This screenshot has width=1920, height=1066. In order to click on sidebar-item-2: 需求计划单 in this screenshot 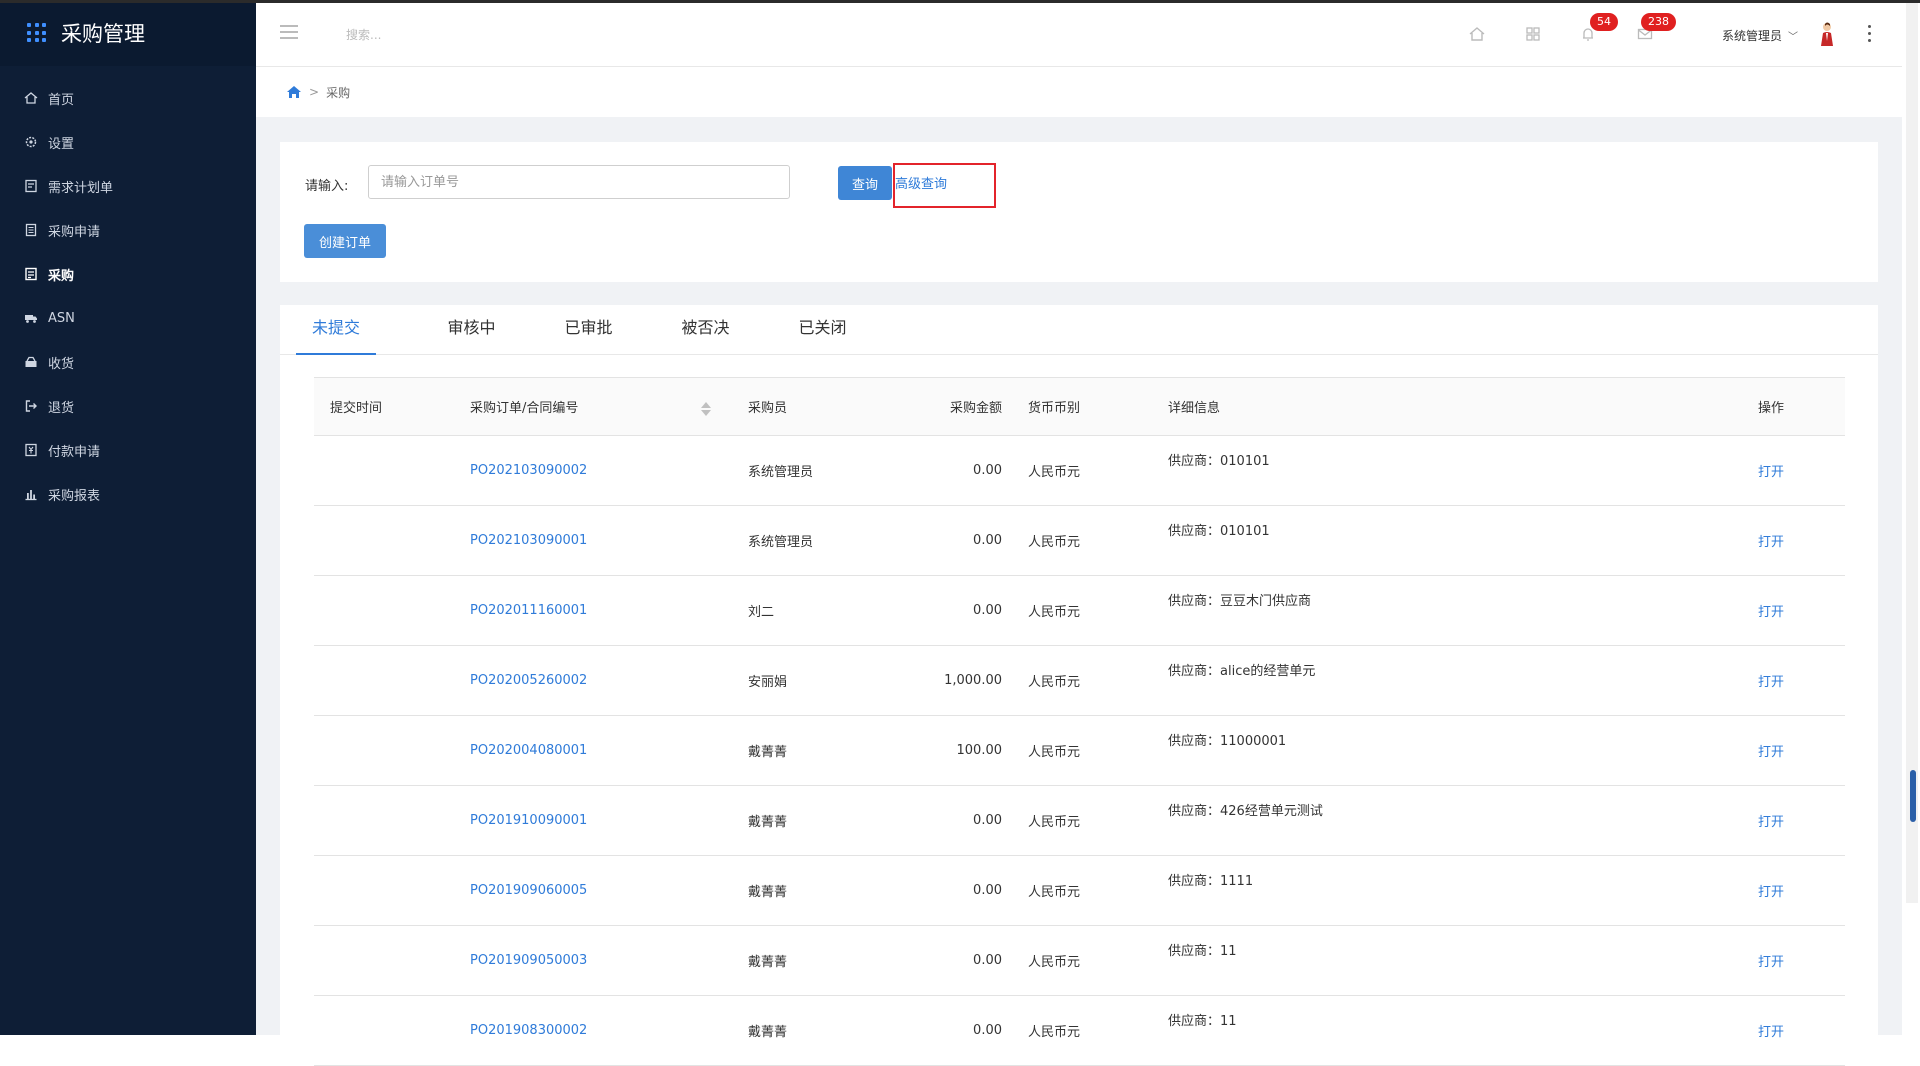, I will do `click(128, 186)`.